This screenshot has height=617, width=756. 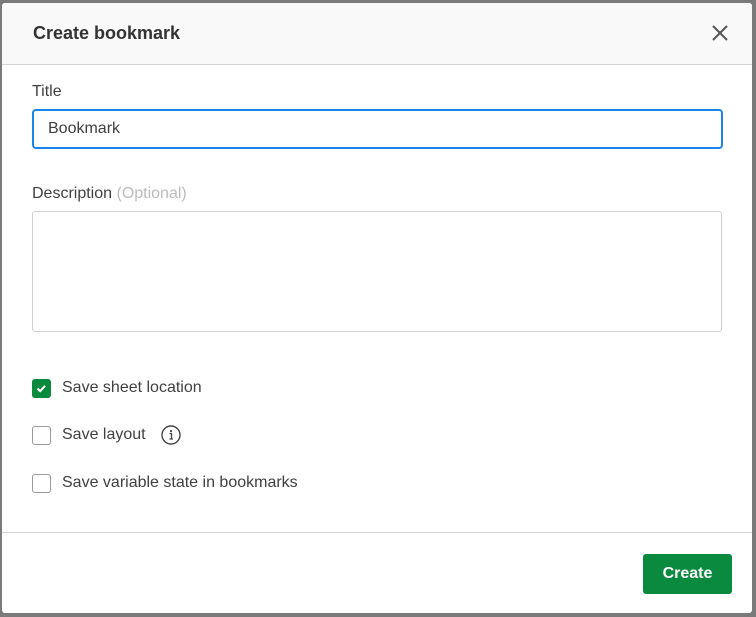 What do you see at coordinates (107, 33) in the screenshot?
I see `dialog-title: Create bookmark` at bounding box center [107, 33].